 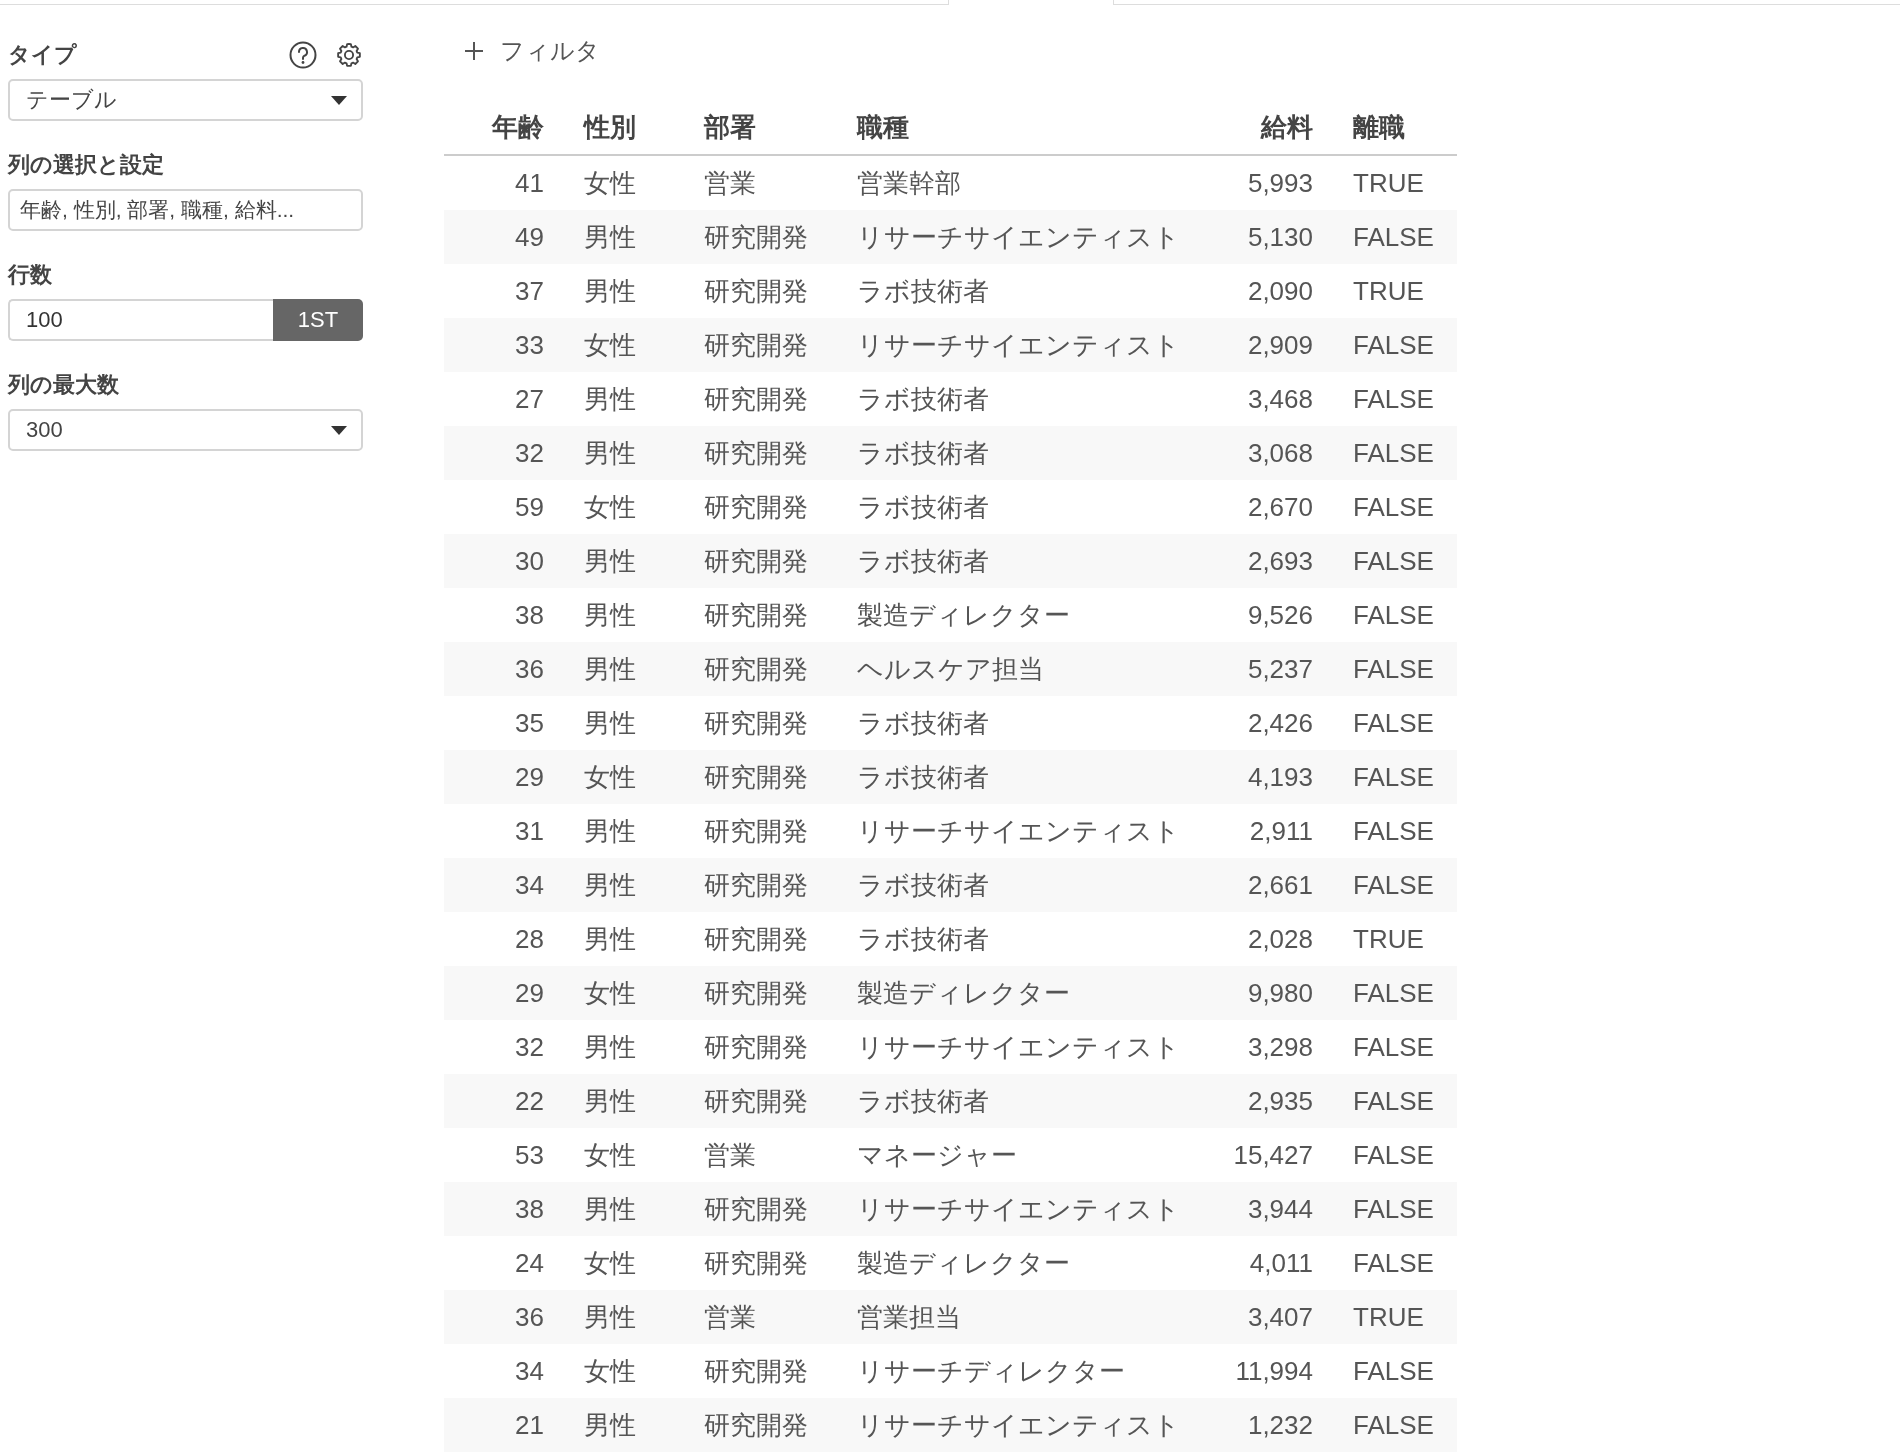 What do you see at coordinates (1035, 127) in the screenshot?
I see `column-header: 職種` at bounding box center [1035, 127].